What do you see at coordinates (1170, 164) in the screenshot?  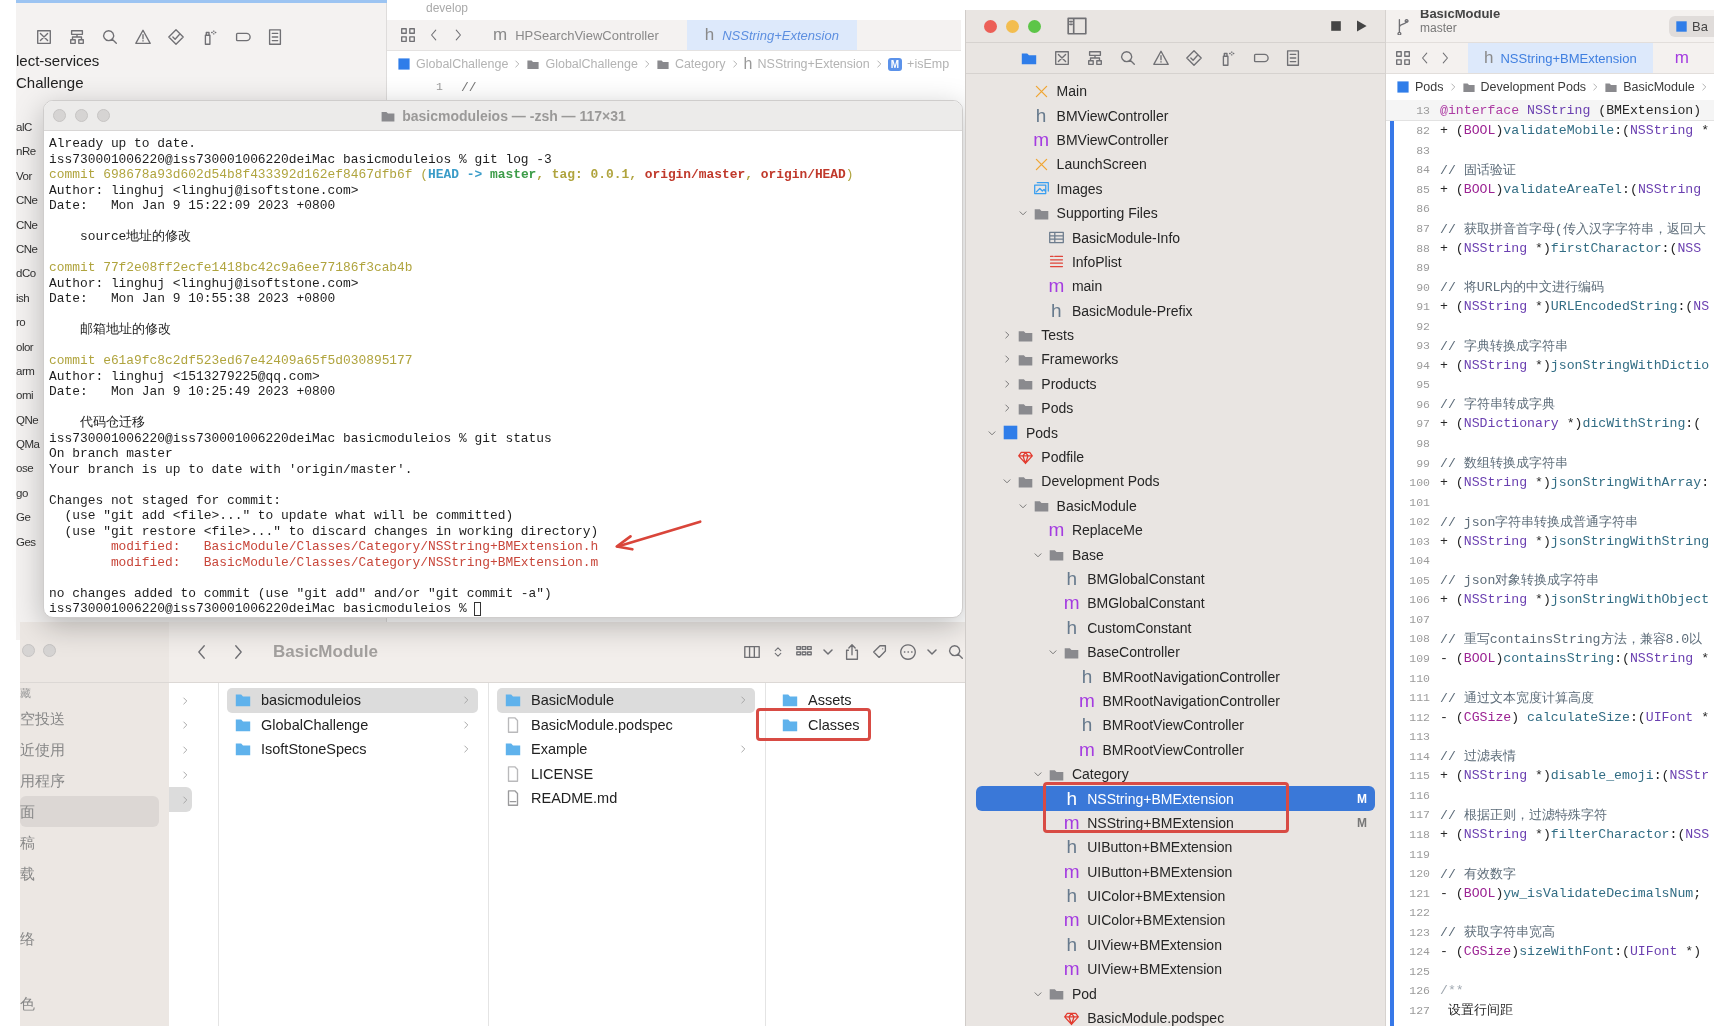 I see `navigator-item: LaunchScreen` at bounding box center [1170, 164].